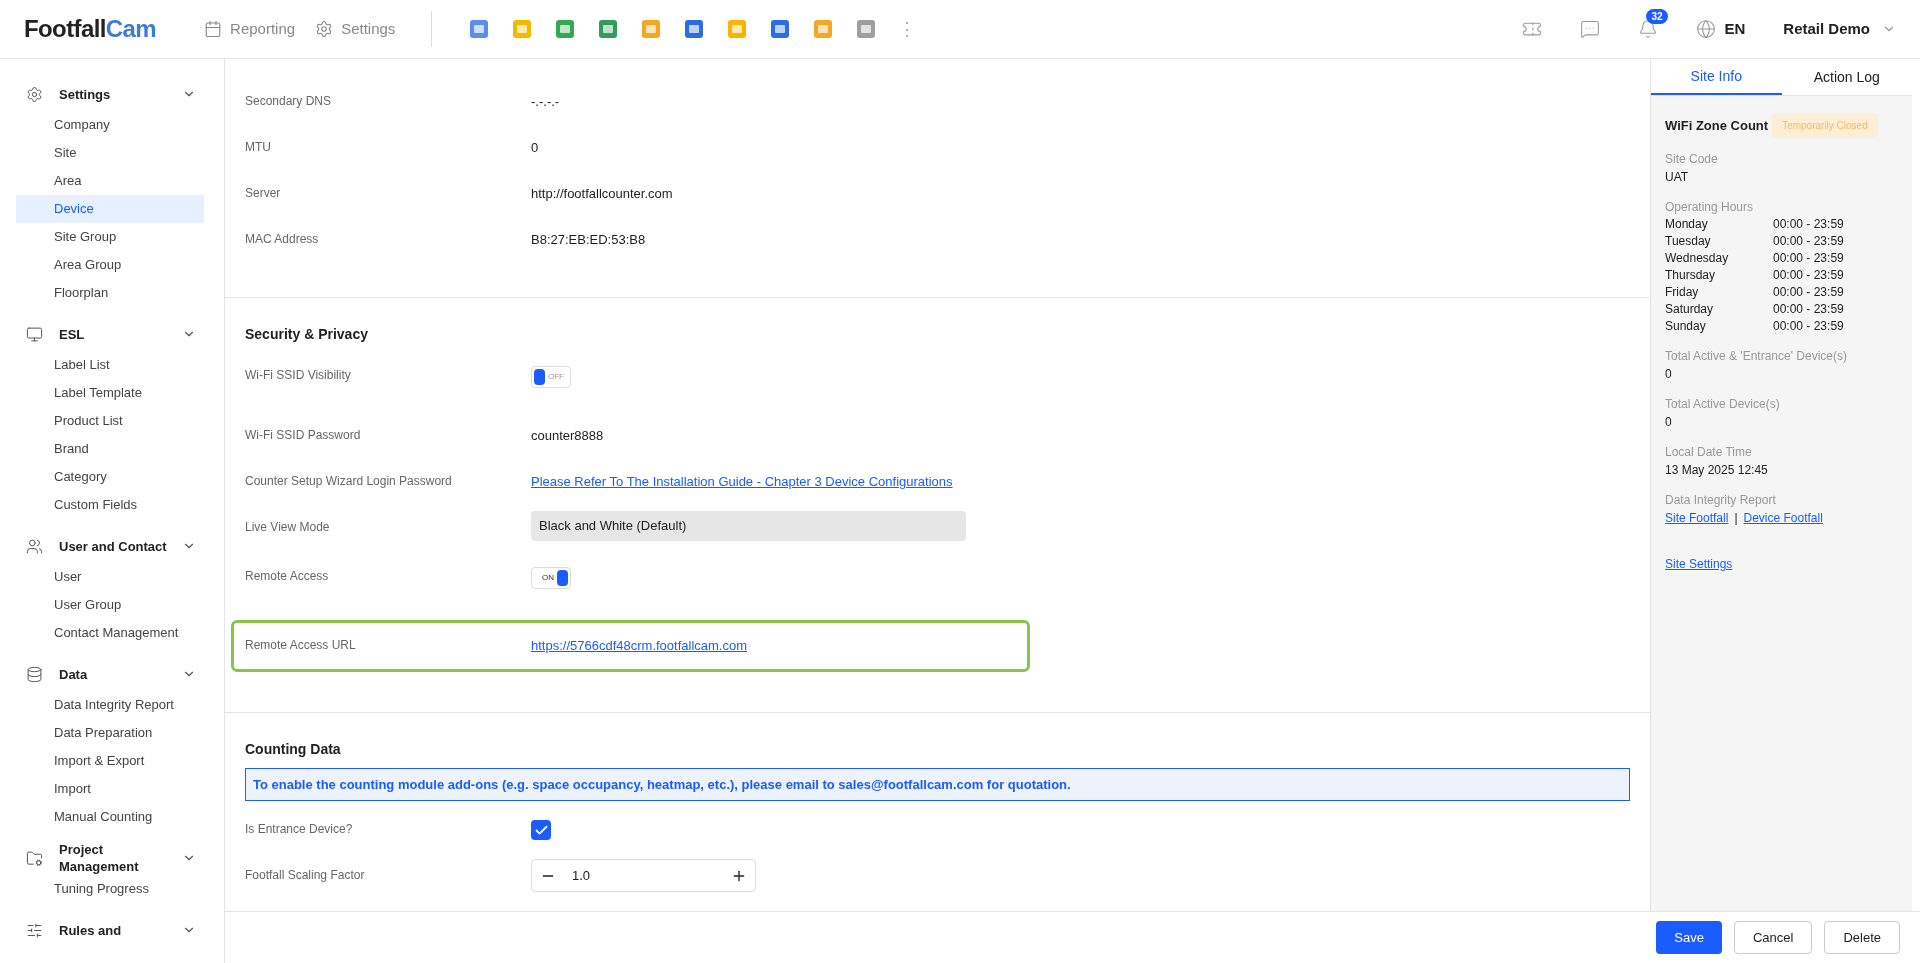  I want to click on sidebar-item: Manual Counting, so click(110, 817).